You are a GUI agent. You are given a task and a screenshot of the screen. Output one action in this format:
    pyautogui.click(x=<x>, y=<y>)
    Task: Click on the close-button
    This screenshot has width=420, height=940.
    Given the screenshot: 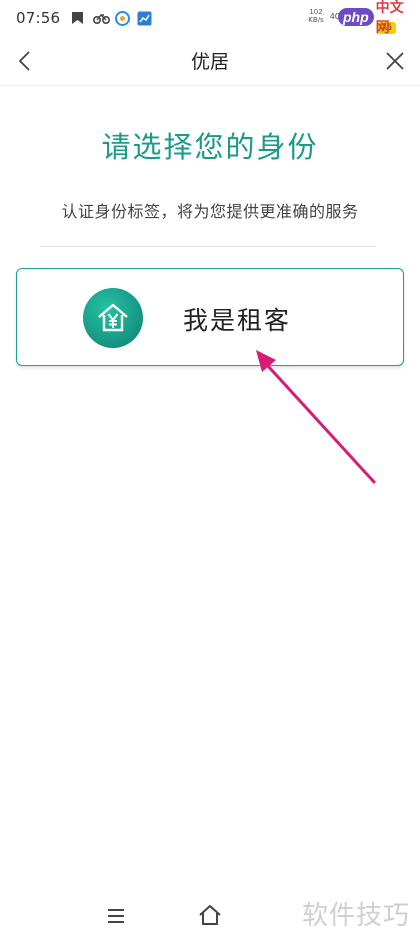 What is the action you would take?
    pyautogui.click(x=395, y=61)
    